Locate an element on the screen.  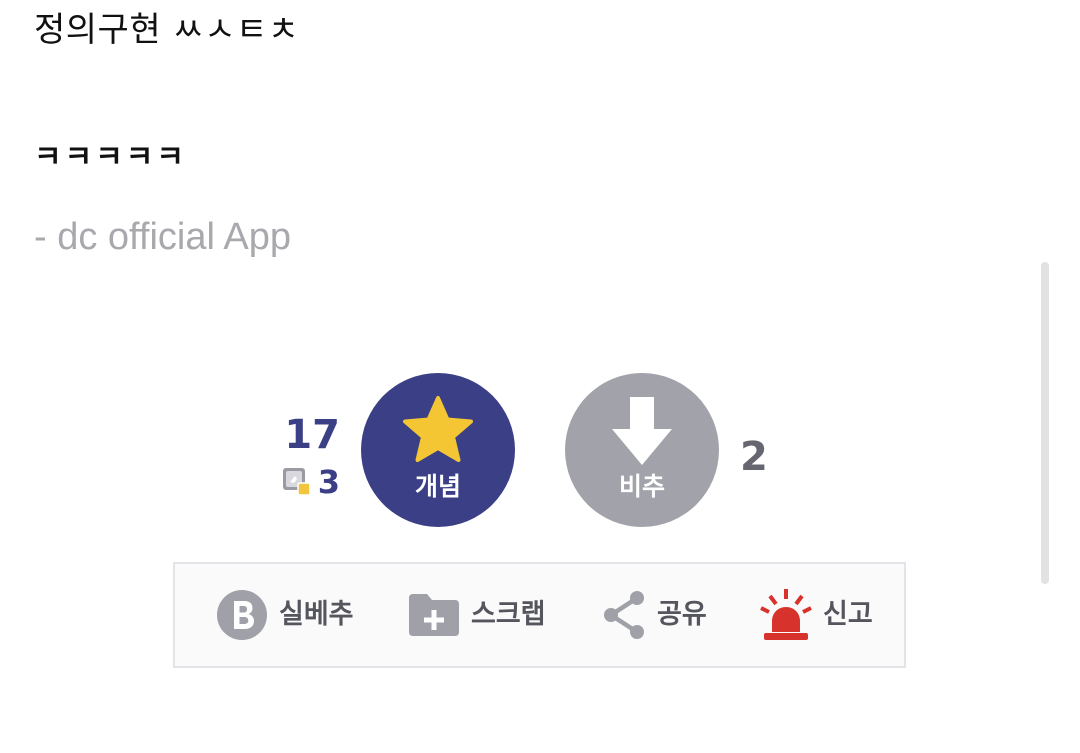
downvote-count: 2 is located at coordinates (754, 457).